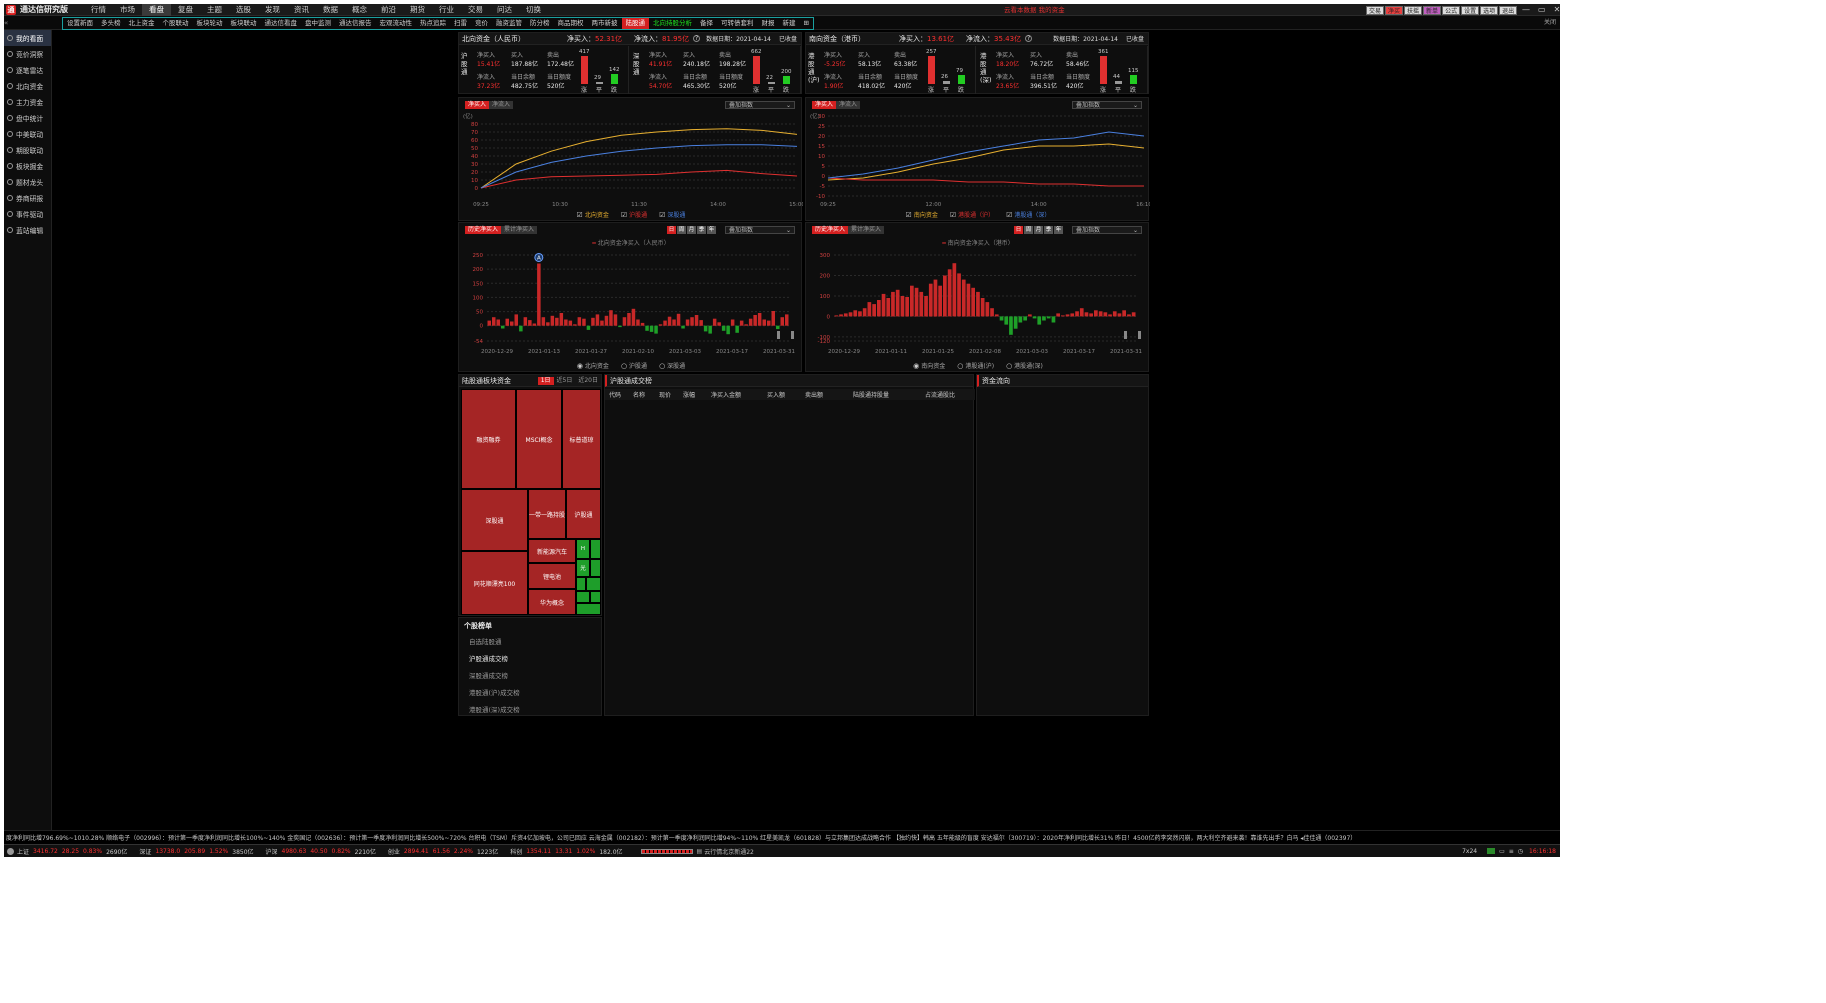 The image size is (1826, 1003). What do you see at coordinates (142, 23) in the screenshot?
I see `sub-menu-item: 北上资金` at bounding box center [142, 23].